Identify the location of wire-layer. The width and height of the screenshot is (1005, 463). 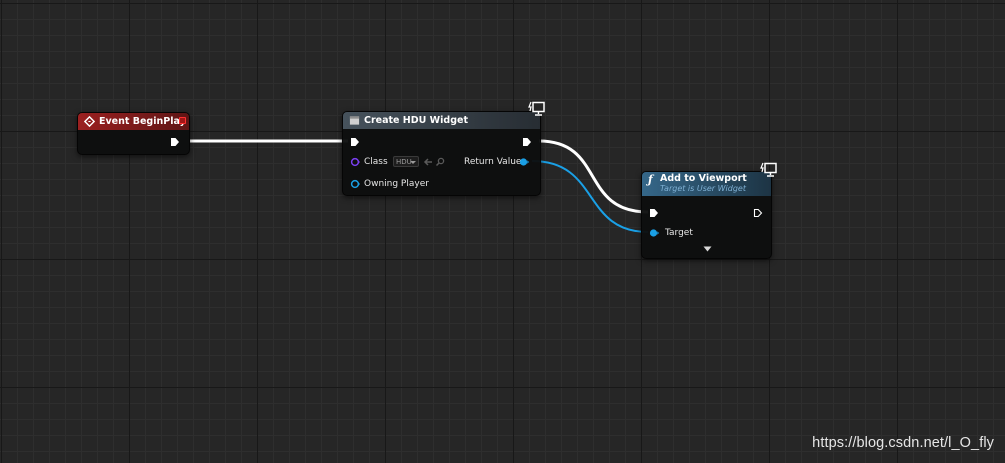
(419, 186).